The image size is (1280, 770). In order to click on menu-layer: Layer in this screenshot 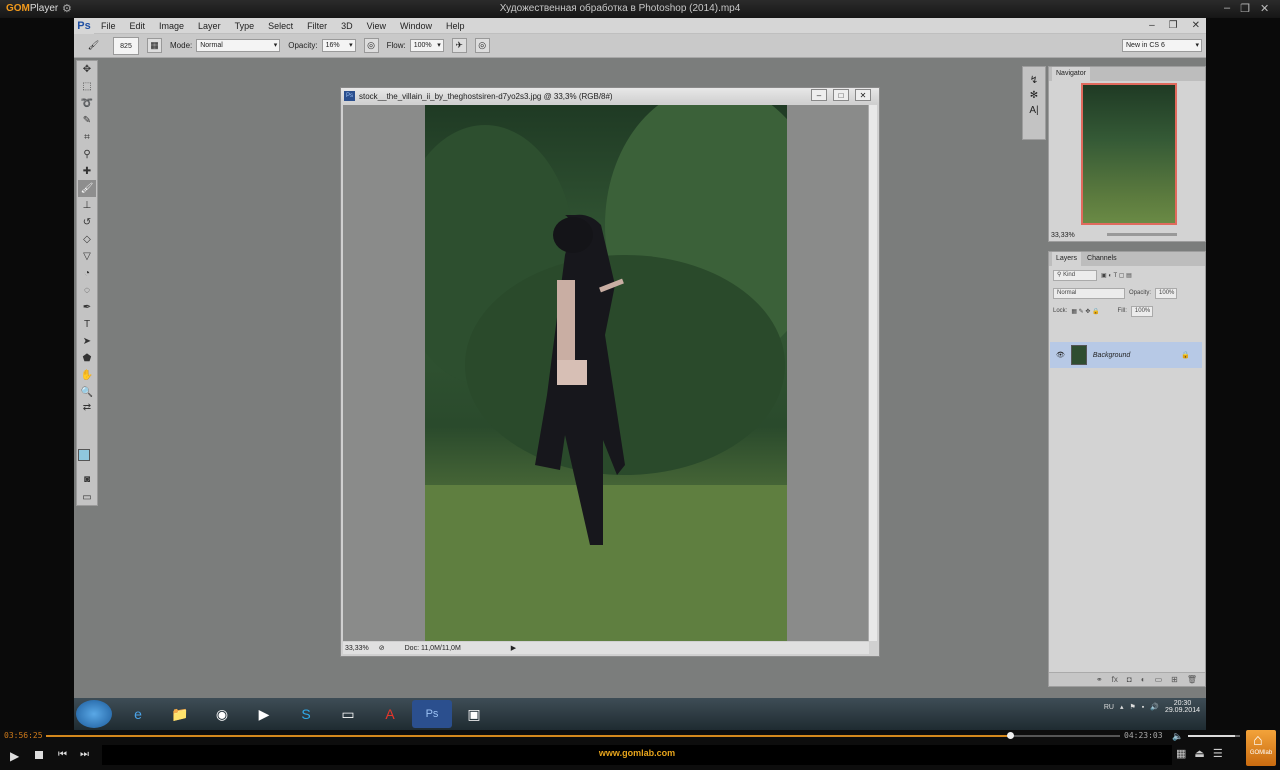, I will do `click(209, 26)`.